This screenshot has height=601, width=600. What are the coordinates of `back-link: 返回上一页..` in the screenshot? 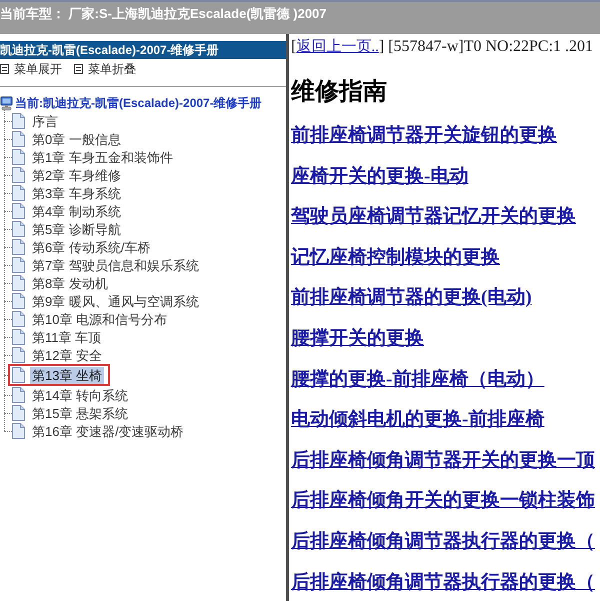 It's located at (337, 47).